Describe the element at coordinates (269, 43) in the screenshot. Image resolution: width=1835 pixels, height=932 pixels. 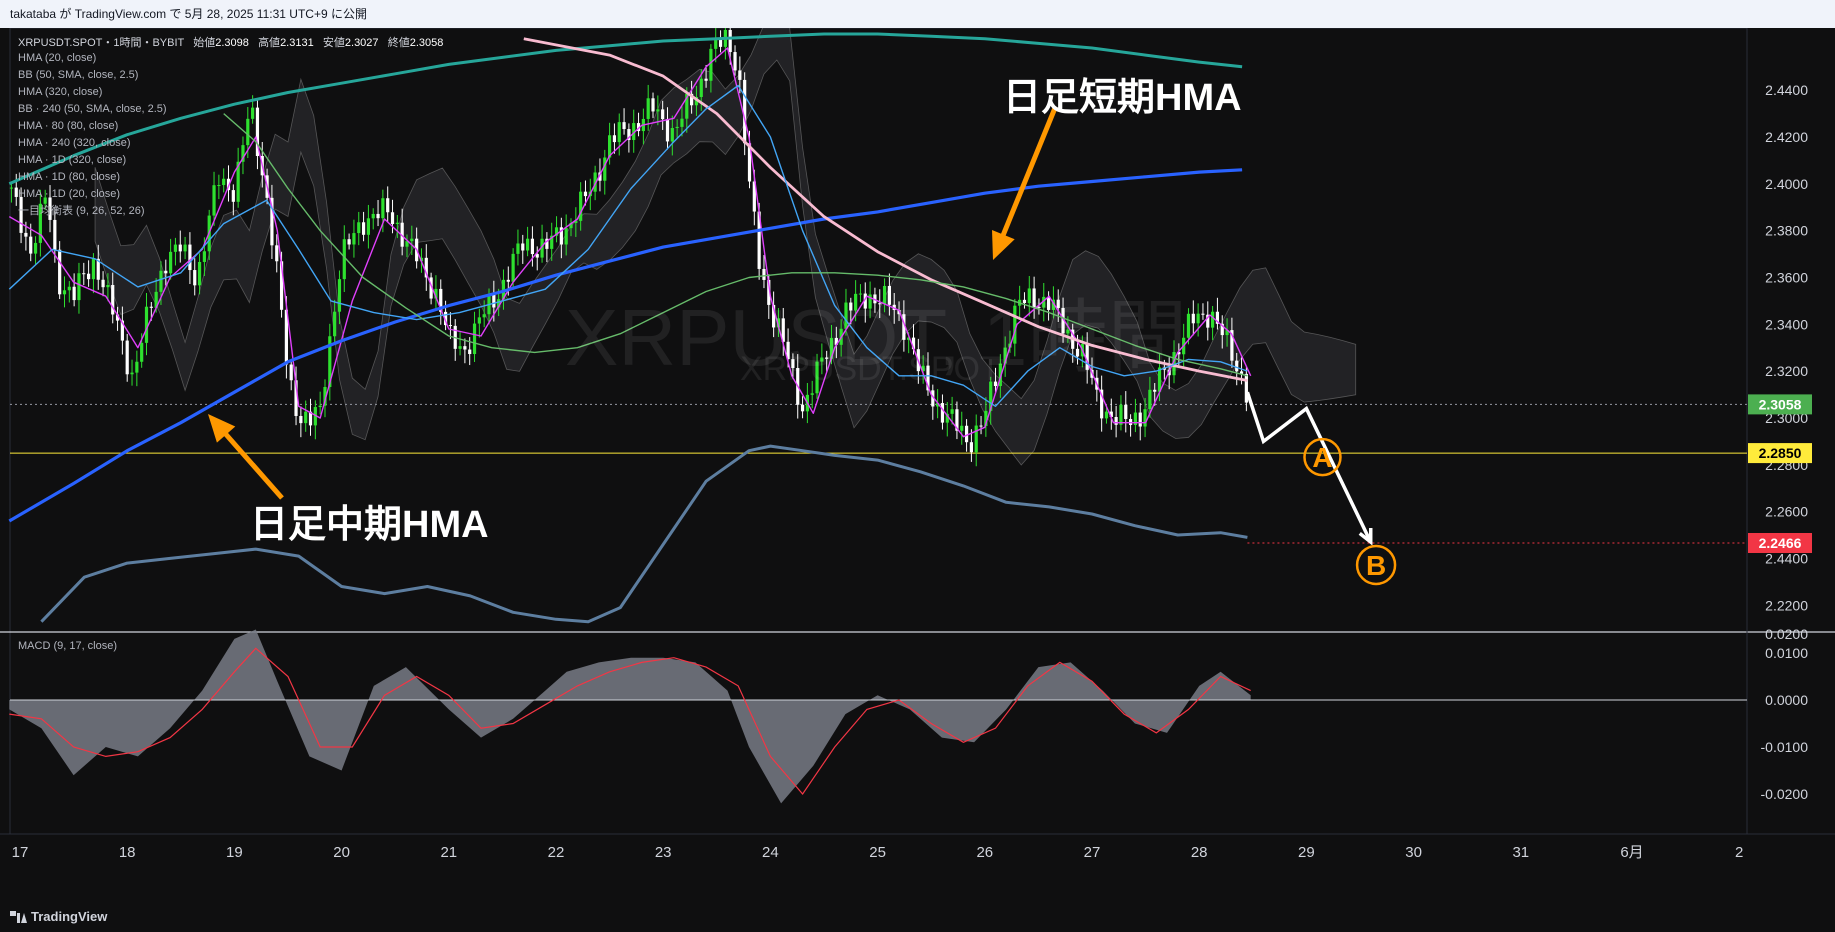
I see `high-label: 高値` at that location.